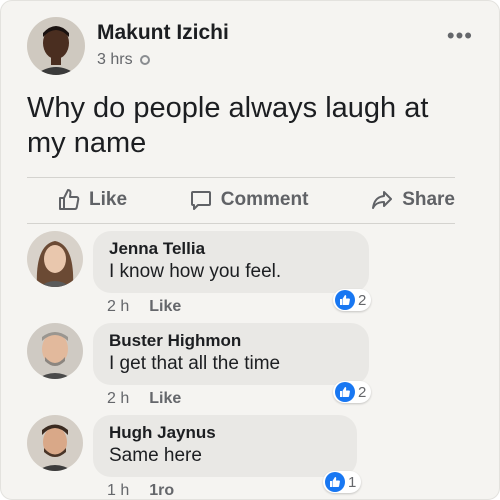  I want to click on post-actions: Like Comment Share, so click(241, 200).